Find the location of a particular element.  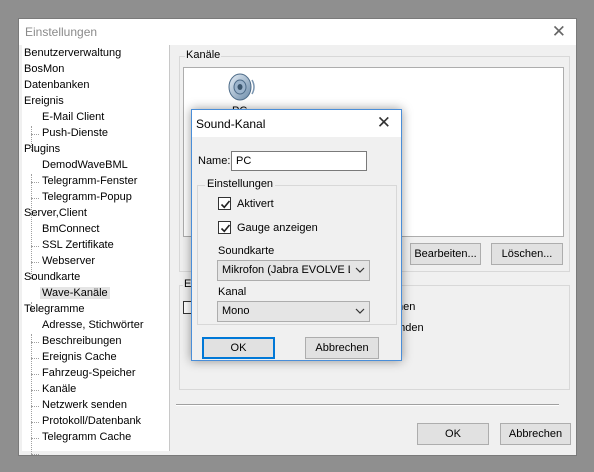

tree-item-demodwavebml: DemodWaveBML is located at coordinates (85, 165).